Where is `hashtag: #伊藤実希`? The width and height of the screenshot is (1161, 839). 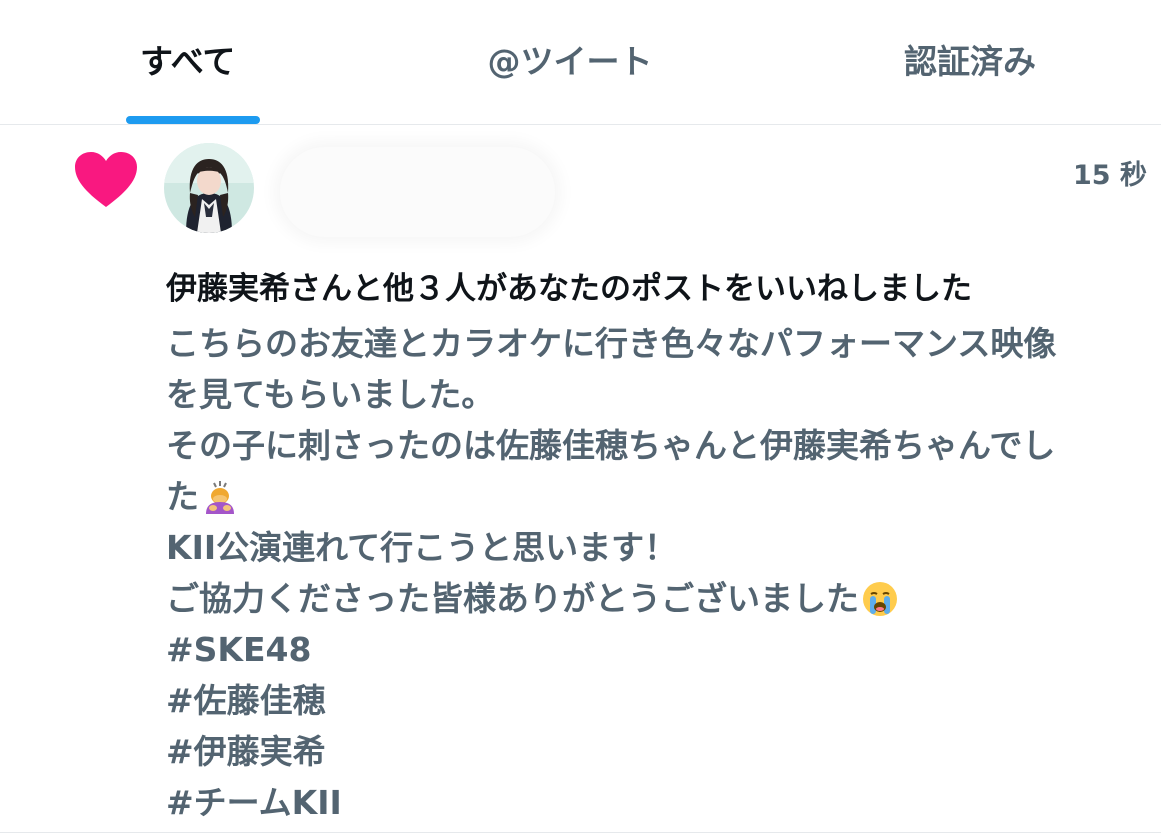
hashtag: #伊藤実希 is located at coordinates (661, 751).